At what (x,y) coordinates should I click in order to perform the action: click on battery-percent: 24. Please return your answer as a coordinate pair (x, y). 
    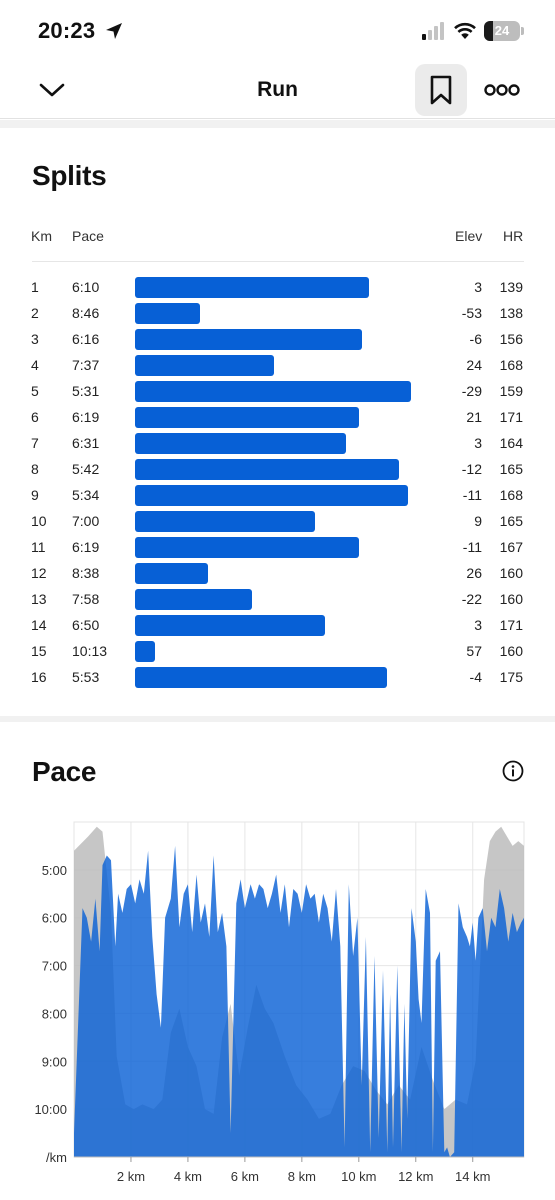
    Looking at the image, I should click on (502, 30).